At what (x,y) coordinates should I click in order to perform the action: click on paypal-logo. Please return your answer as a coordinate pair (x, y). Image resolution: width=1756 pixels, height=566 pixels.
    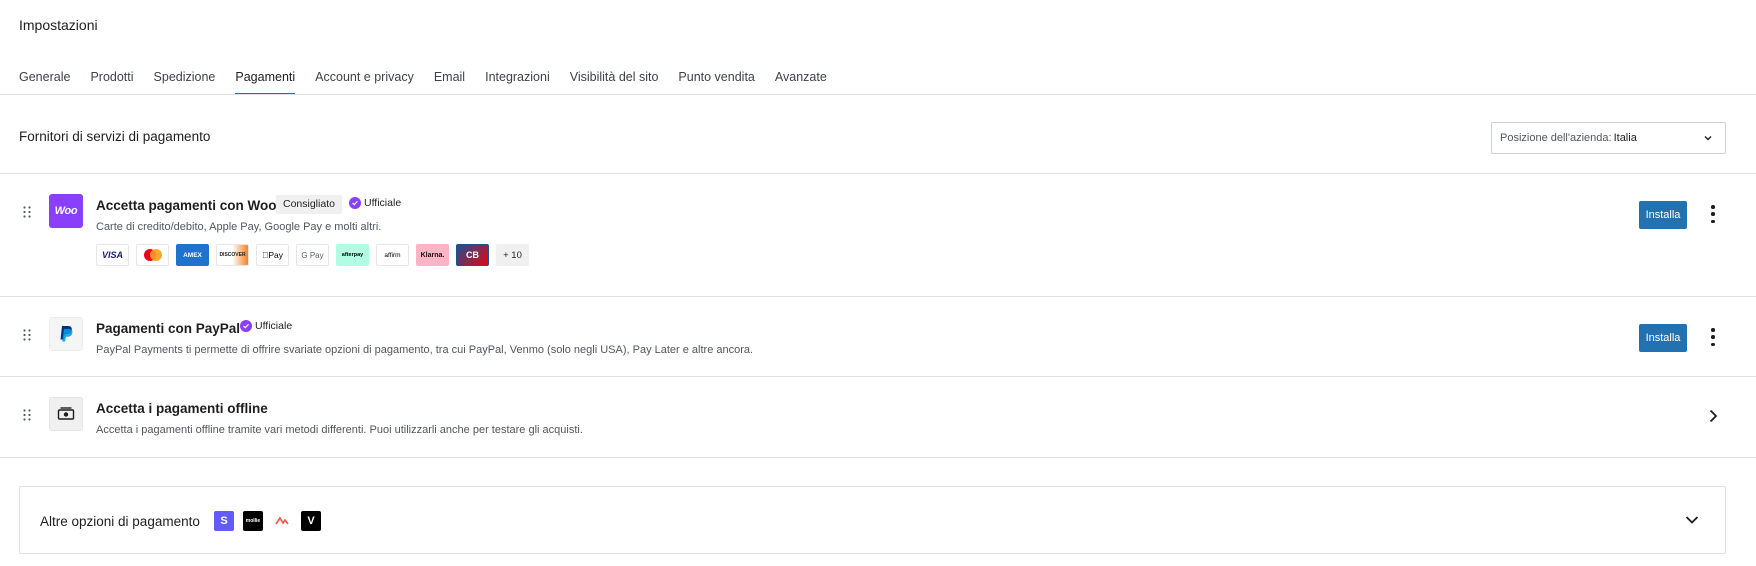
    Looking at the image, I should click on (66, 334).